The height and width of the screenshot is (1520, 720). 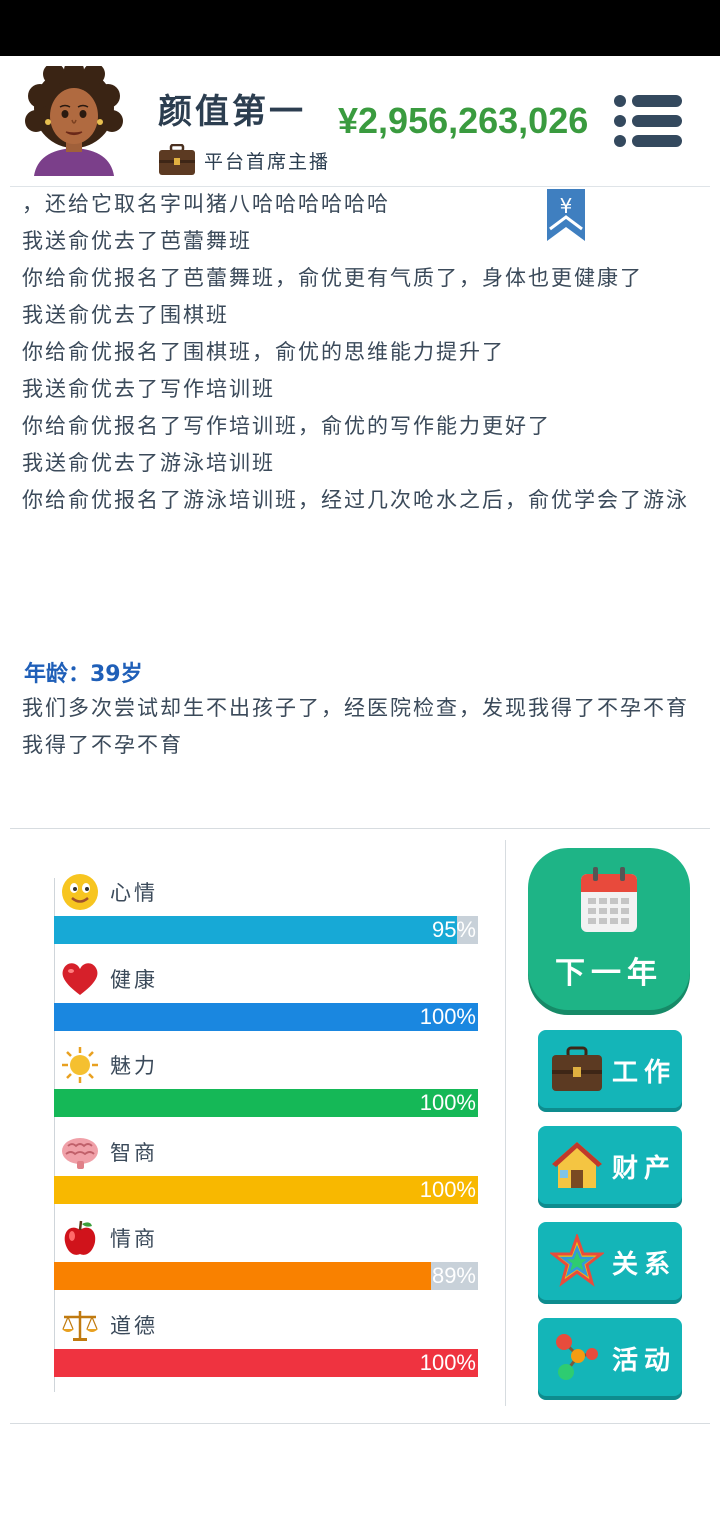 I want to click on column-divider, so click(x=505, y=1123).